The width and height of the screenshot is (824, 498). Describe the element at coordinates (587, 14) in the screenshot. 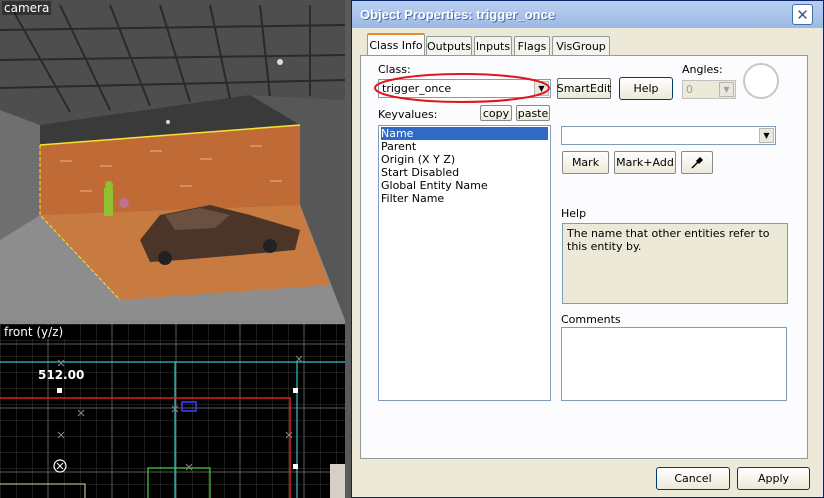

I see `title-bar: Object Properties: trigger_once ✕` at that location.